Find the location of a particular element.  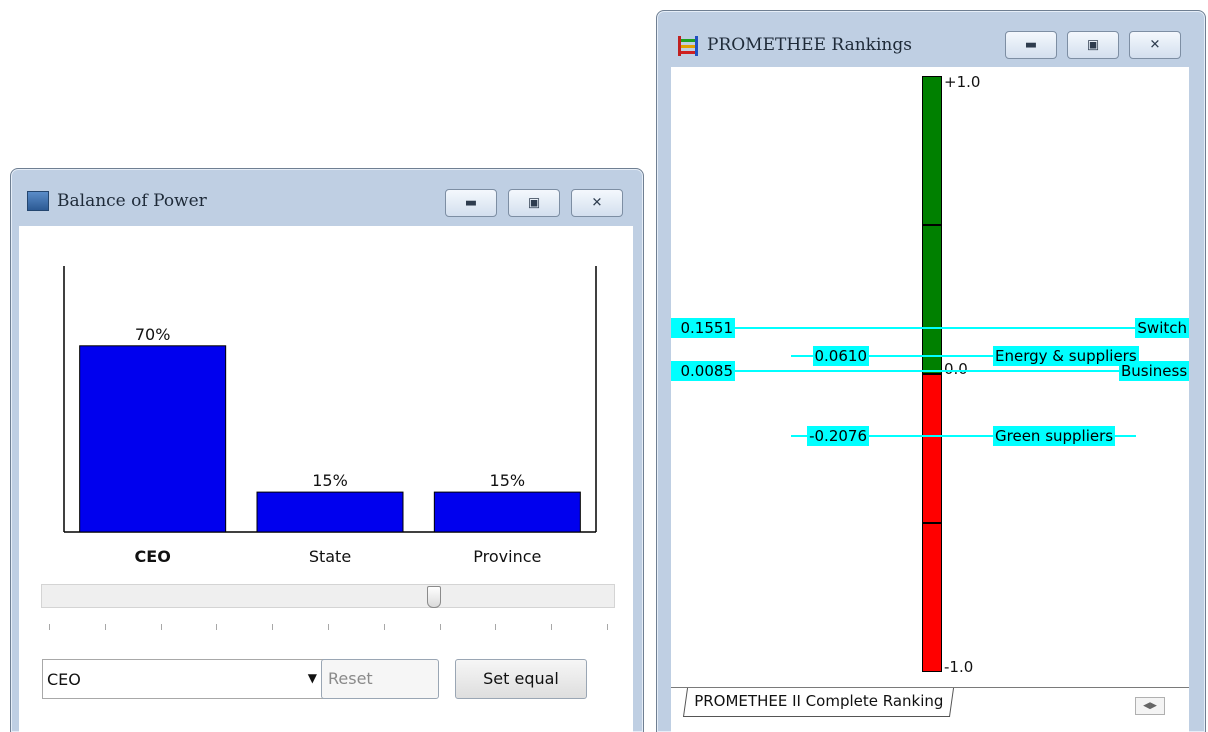

window-title: PROMETHEE Rankings is located at coordinates (809, 45).